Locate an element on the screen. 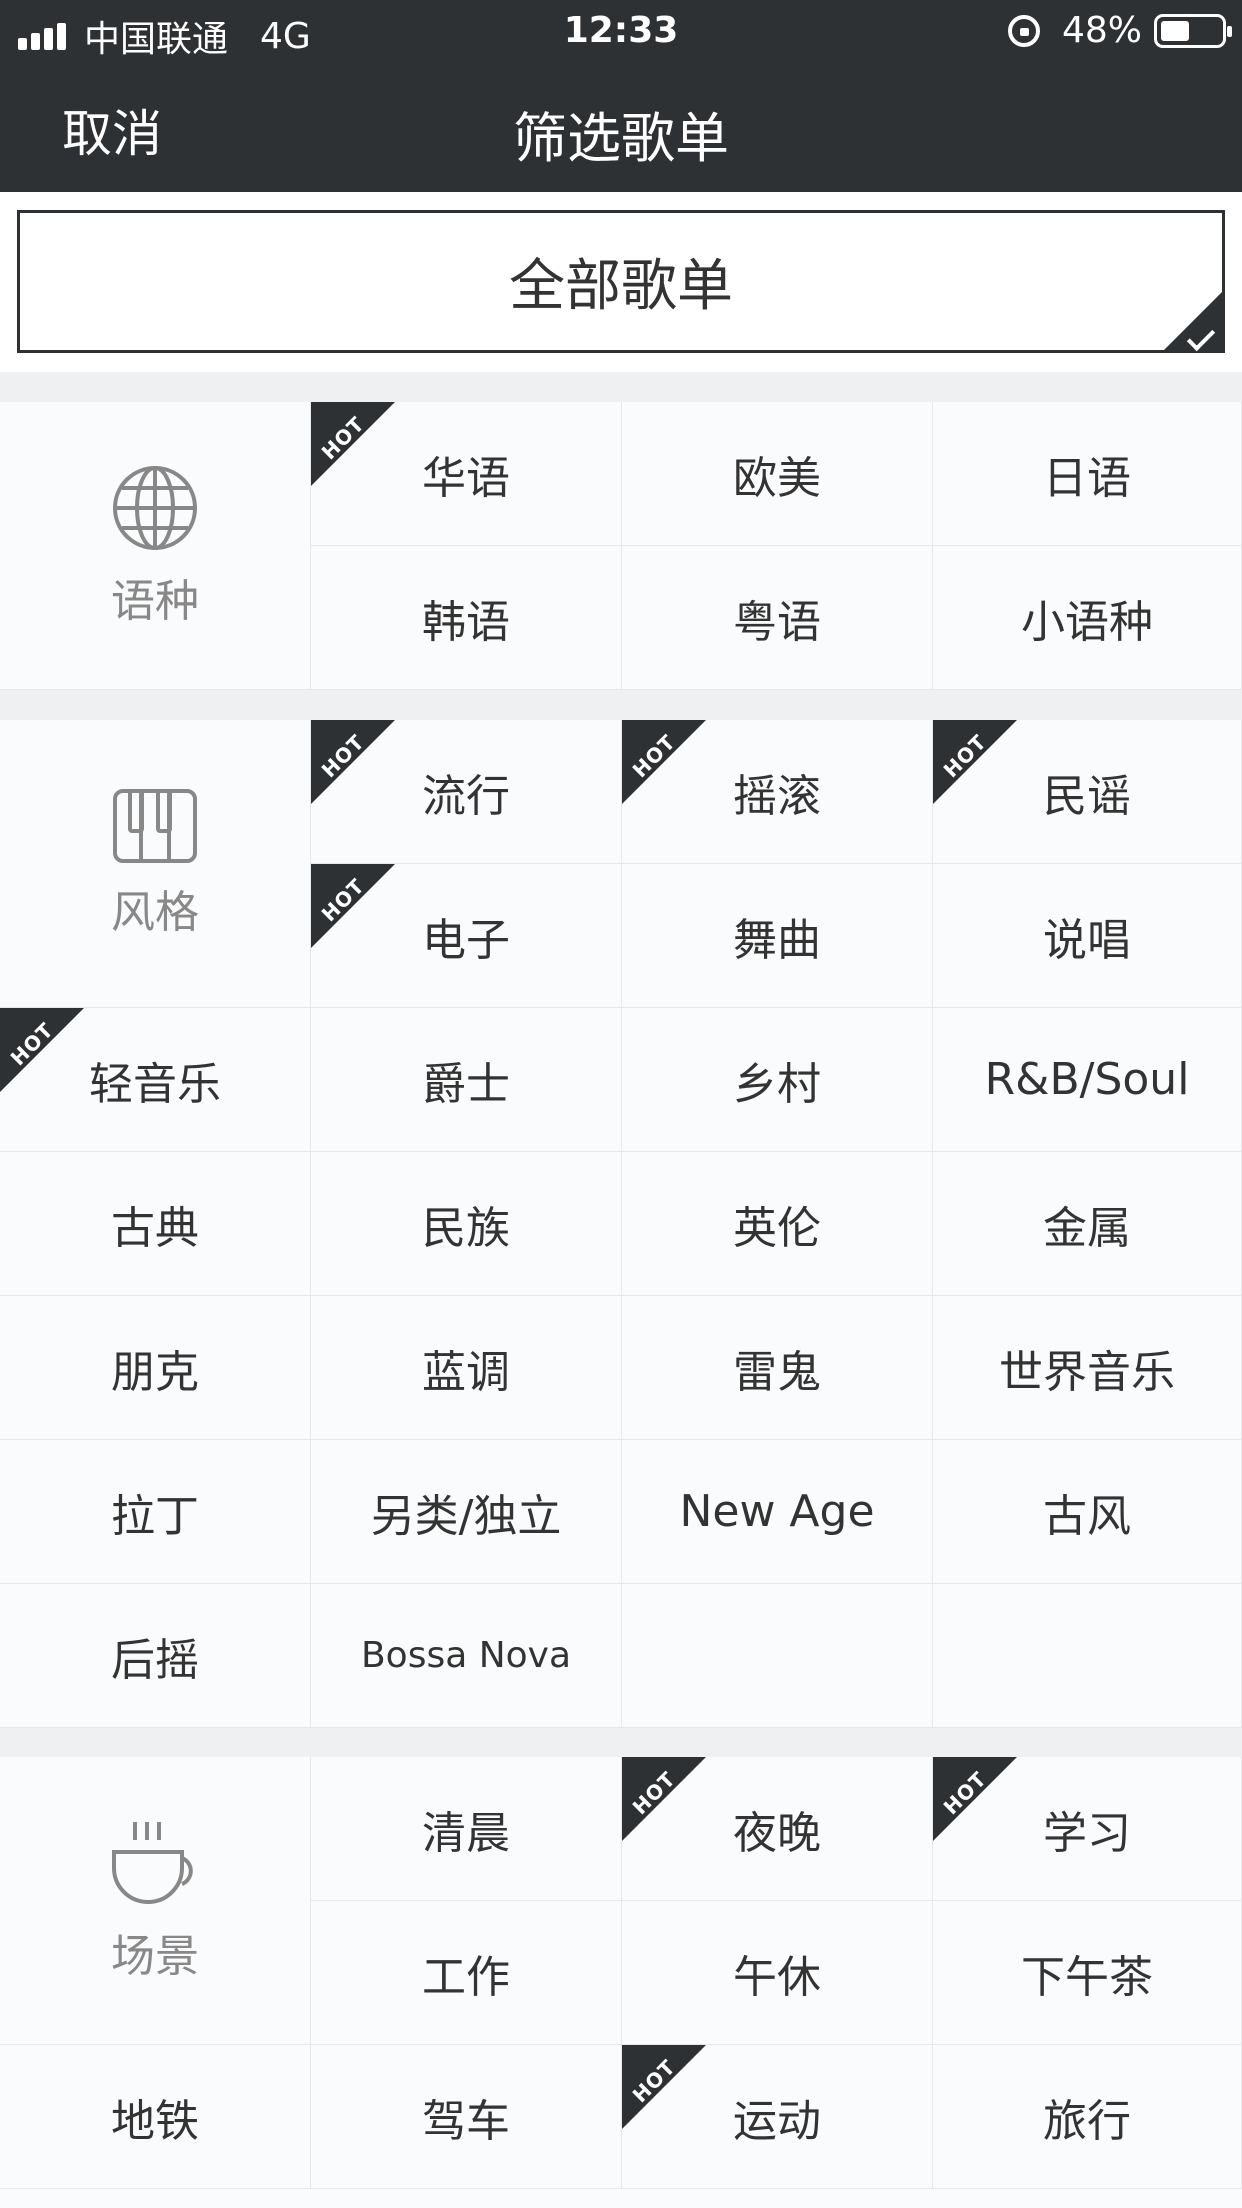  scene-category-label: 场景 is located at coordinates (155, 1956).